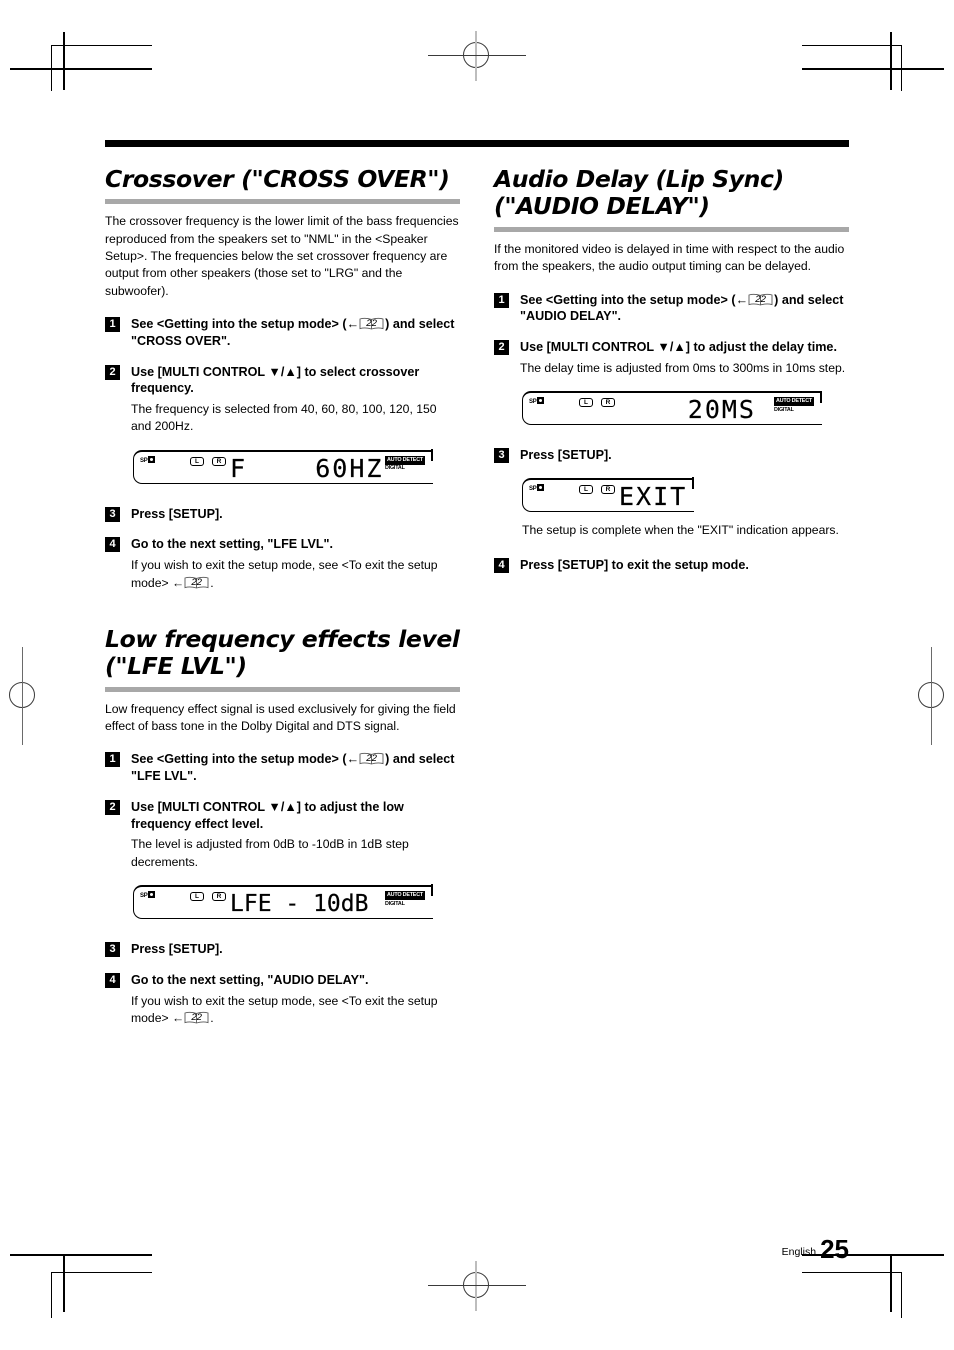  Describe the element at coordinates (653, 496) in the screenshot. I see `lcd-segment-text: EXIT` at that location.